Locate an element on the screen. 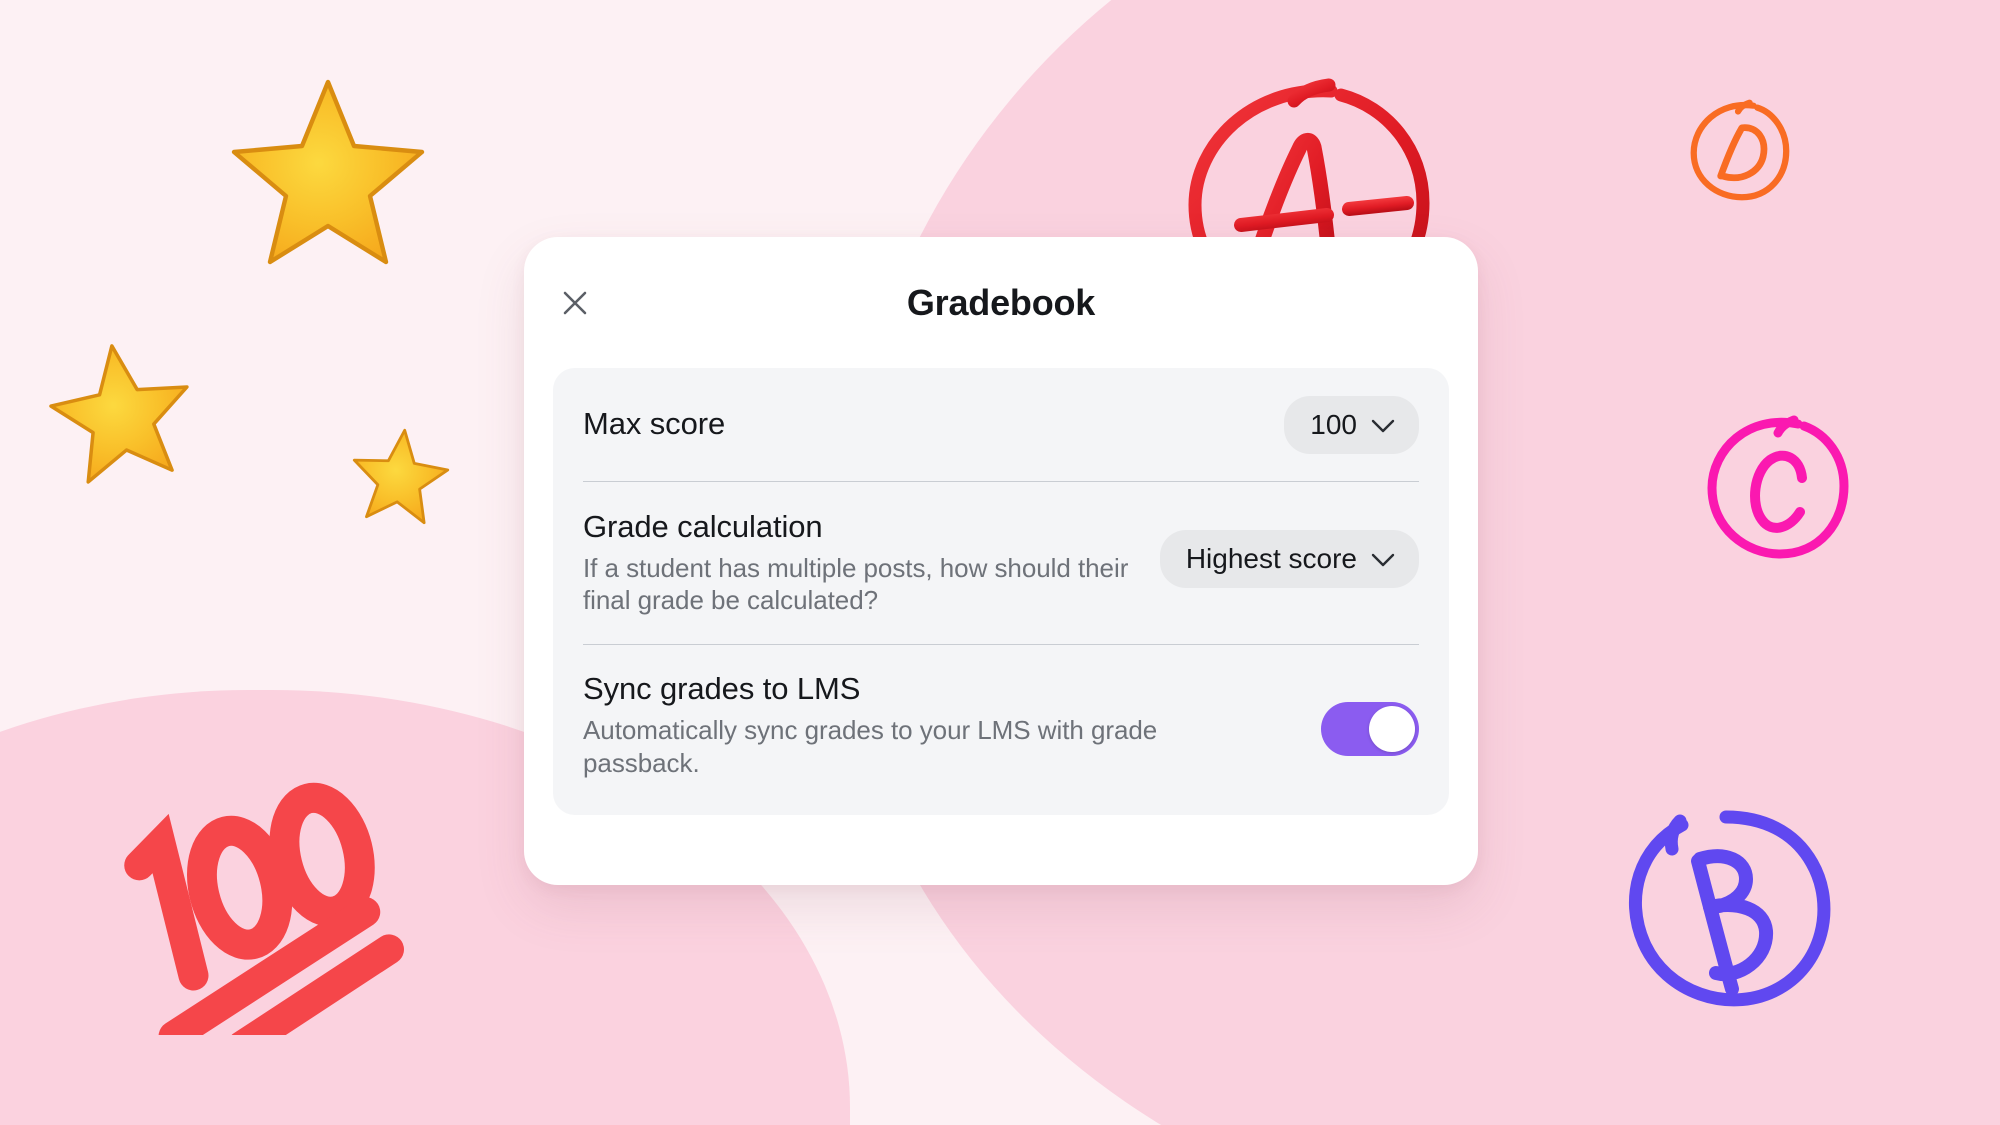 The width and height of the screenshot is (2000, 1125). max-score-dropdown: 100 is located at coordinates (1351, 424).